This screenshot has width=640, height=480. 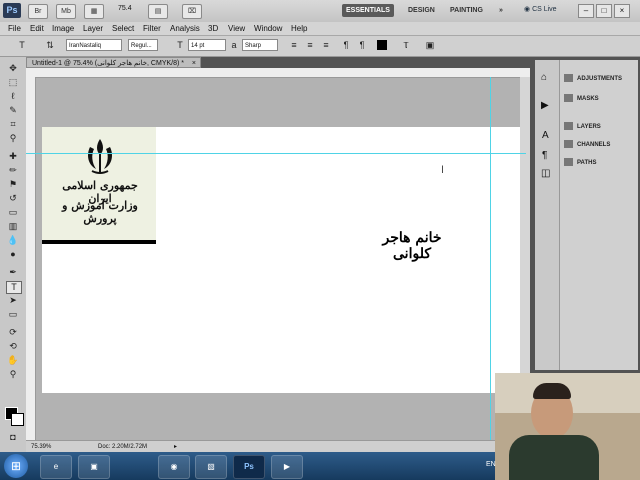 I want to click on logo-line2: وزارت آموزش و پرورش, so click(x=100, y=212).